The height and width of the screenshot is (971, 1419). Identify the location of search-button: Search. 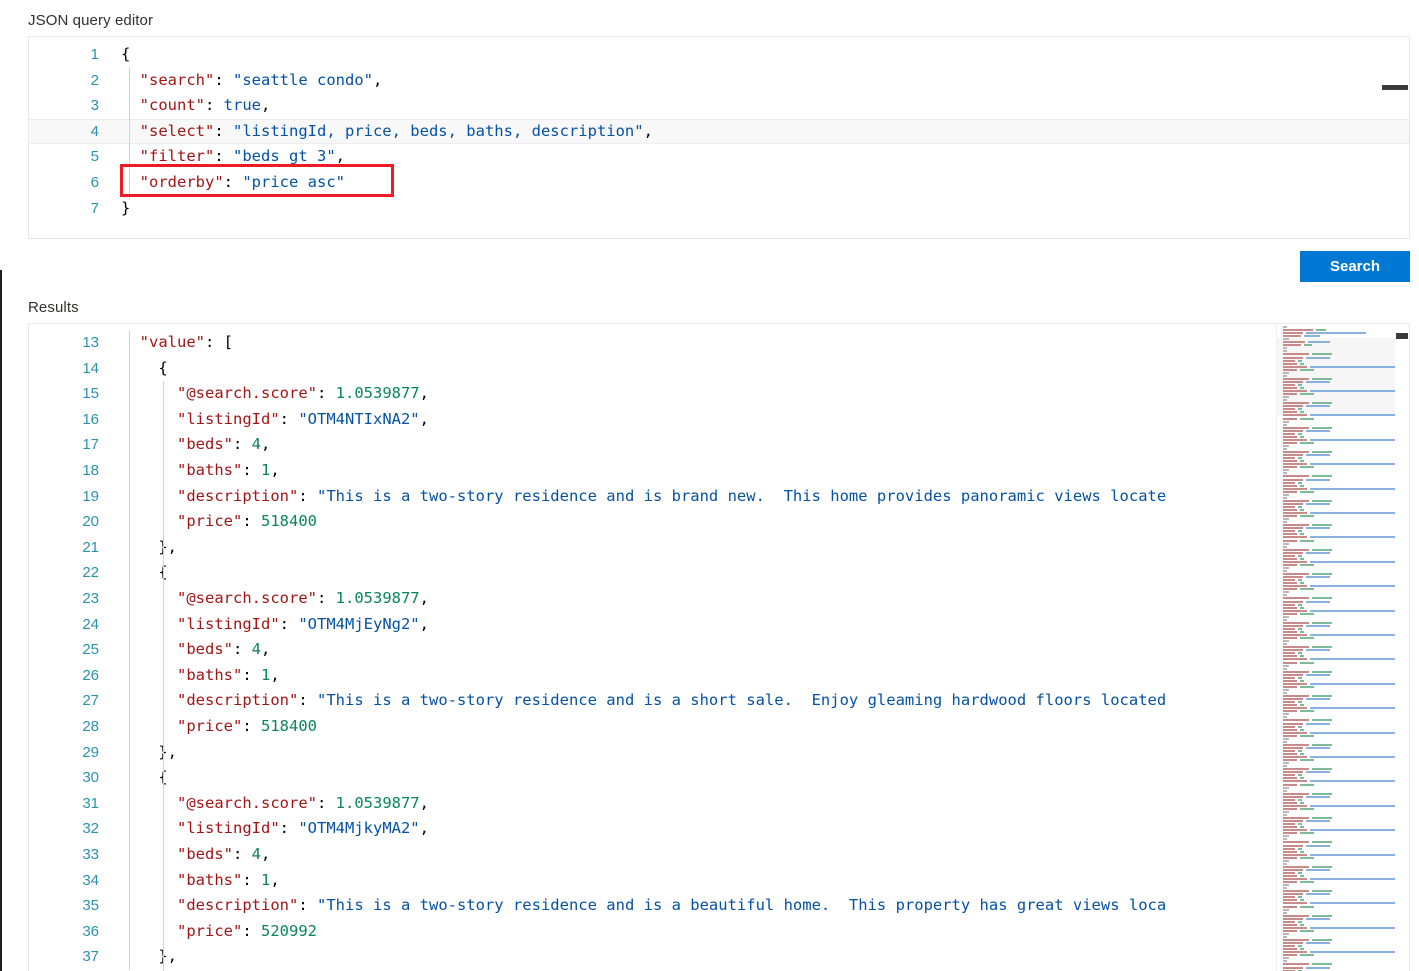
(1355, 266).